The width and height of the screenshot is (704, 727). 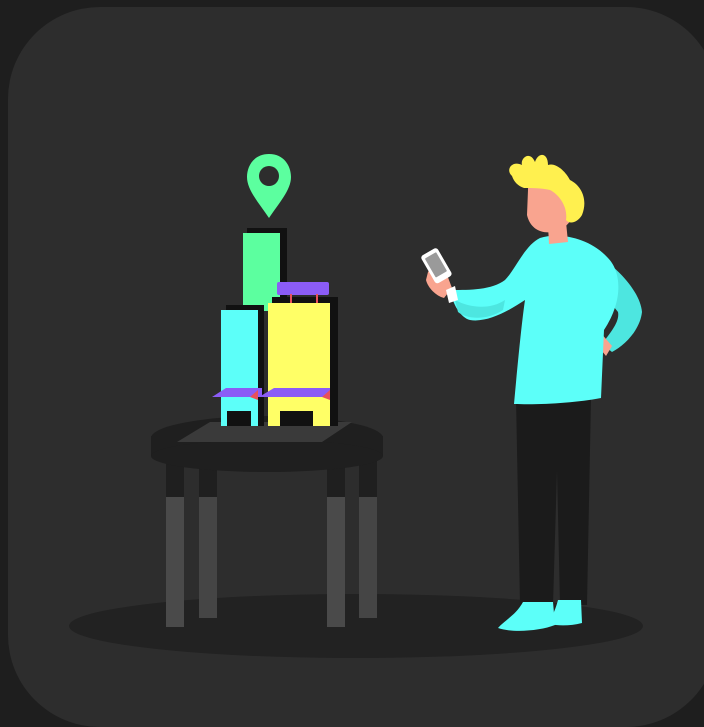 What do you see at coordinates (535, 320) in the screenshot?
I see `person-shirt` at bounding box center [535, 320].